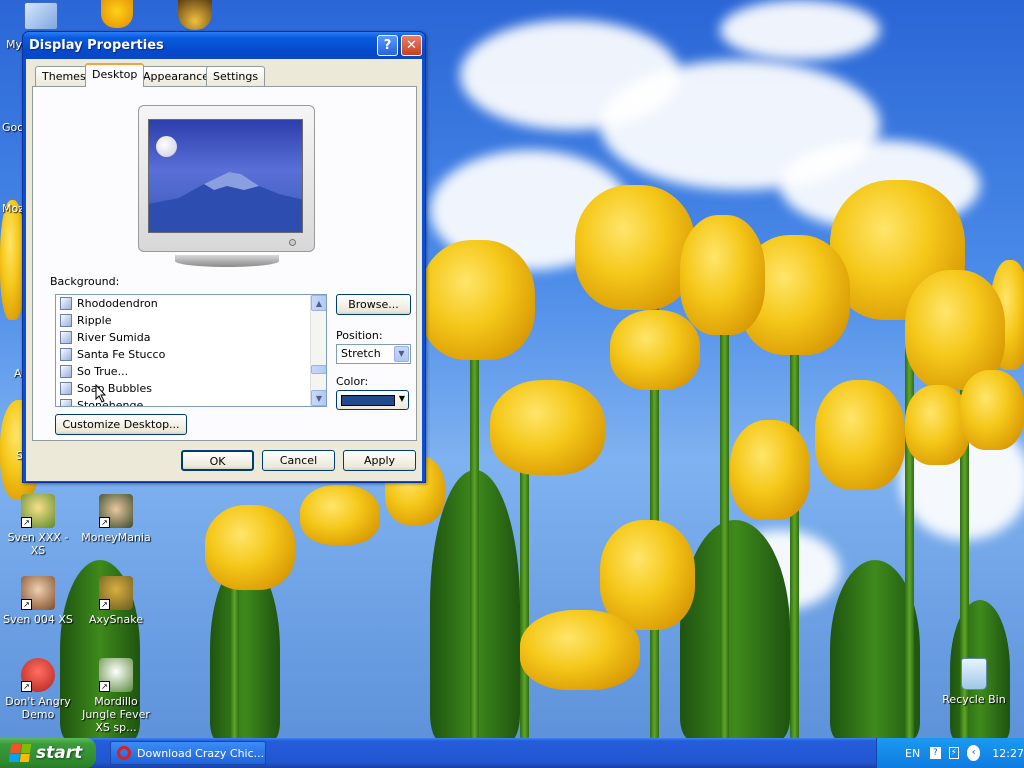 The image size is (1024, 768). Describe the element at coordinates (38, 619) in the screenshot. I see `desktop-icon-label: Sven 004 XS` at that location.